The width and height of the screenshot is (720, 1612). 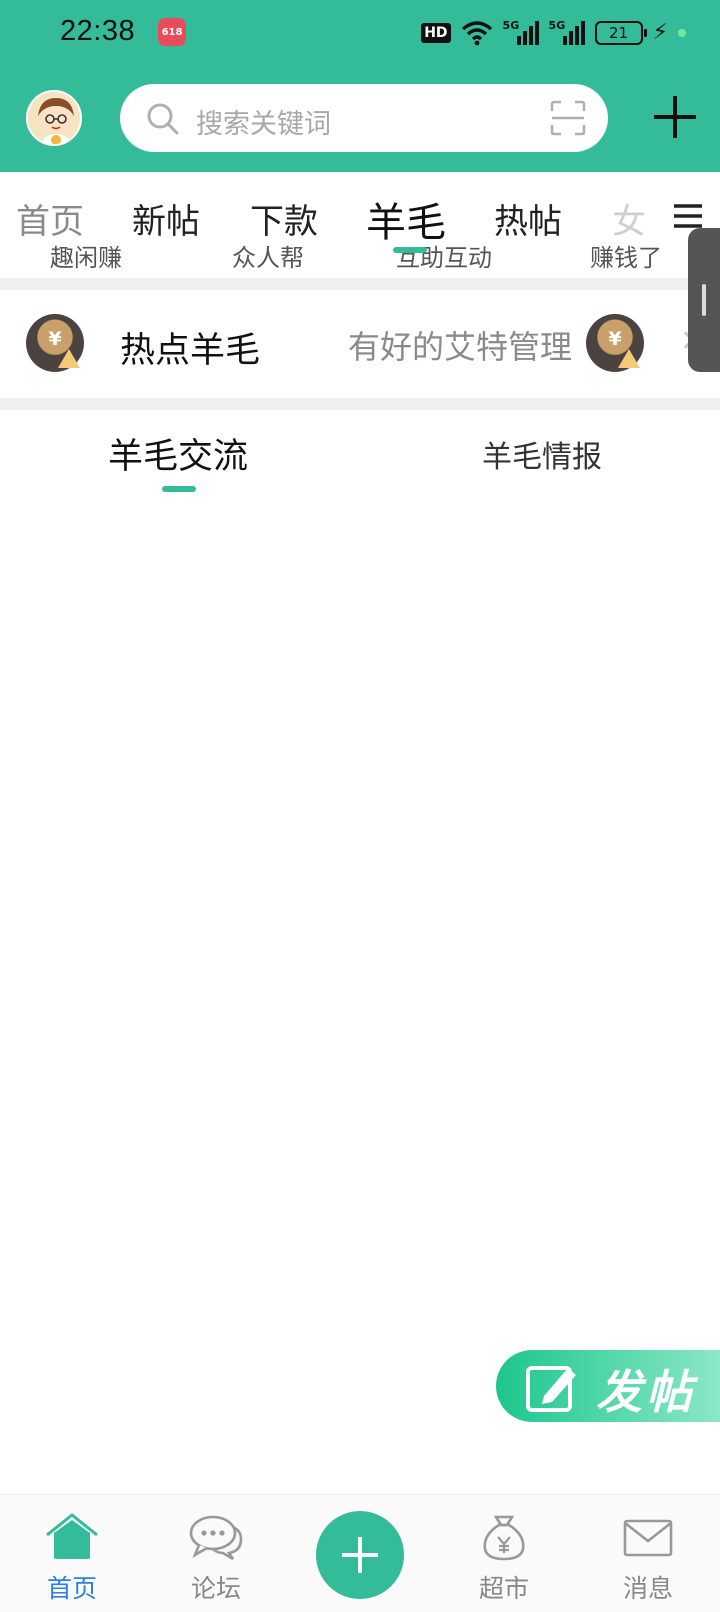 What do you see at coordinates (626, 258) in the screenshot?
I see `sub-category-label: 赚钱了` at bounding box center [626, 258].